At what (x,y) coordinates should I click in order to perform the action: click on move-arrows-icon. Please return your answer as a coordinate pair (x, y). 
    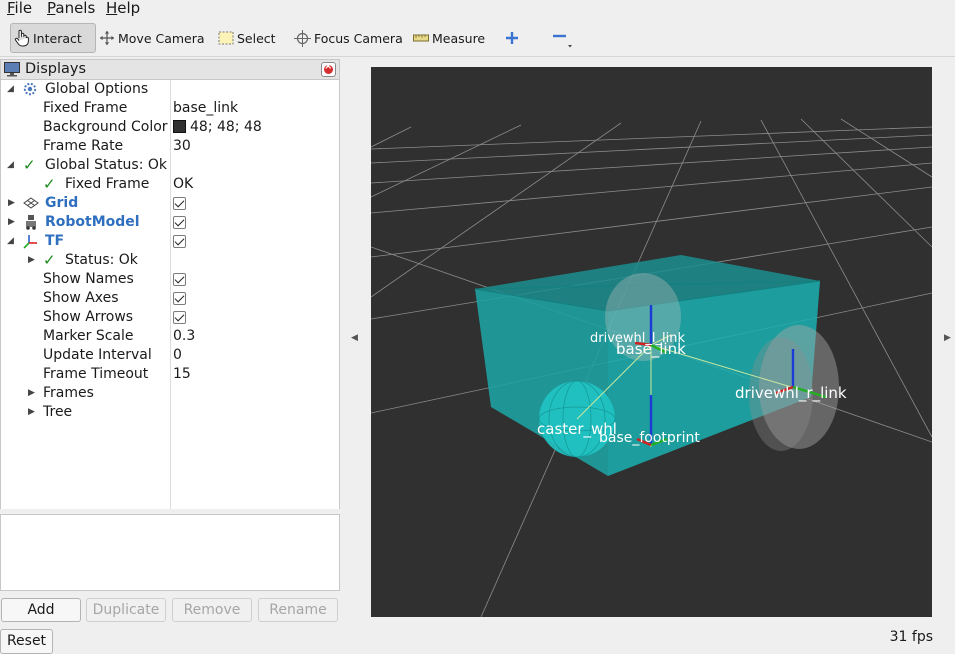
    Looking at the image, I should click on (107, 38).